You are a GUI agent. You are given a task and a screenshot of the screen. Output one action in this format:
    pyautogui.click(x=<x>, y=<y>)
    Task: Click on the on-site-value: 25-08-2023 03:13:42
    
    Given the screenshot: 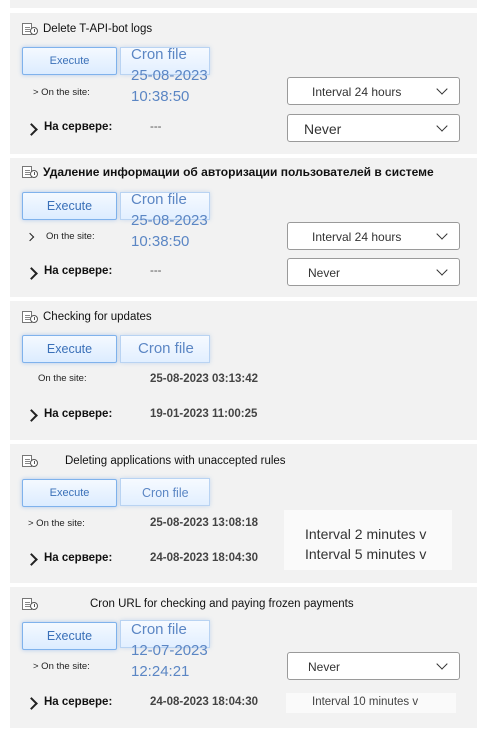 What is the action you would take?
    pyautogui.click(x=204, y=379)
    